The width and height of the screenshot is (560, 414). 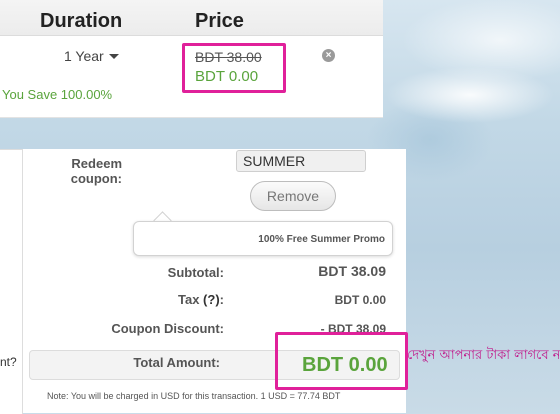 I want to click on truncated-side-text: nt?, so click(x=8, y=362).